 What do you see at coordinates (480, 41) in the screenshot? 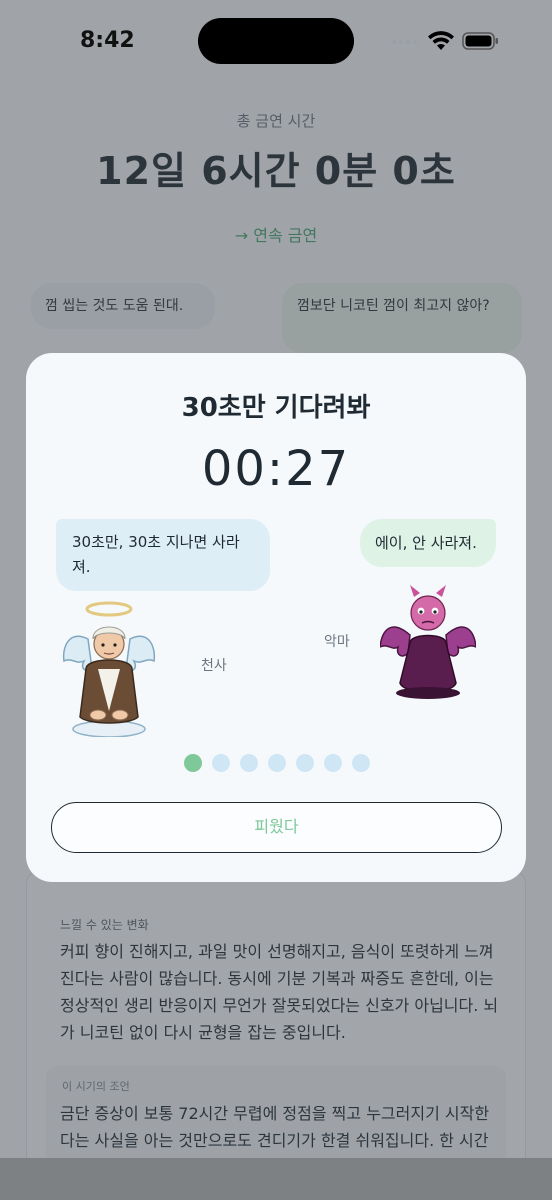
I see `battery-icon` at bounding box center [480, 41].